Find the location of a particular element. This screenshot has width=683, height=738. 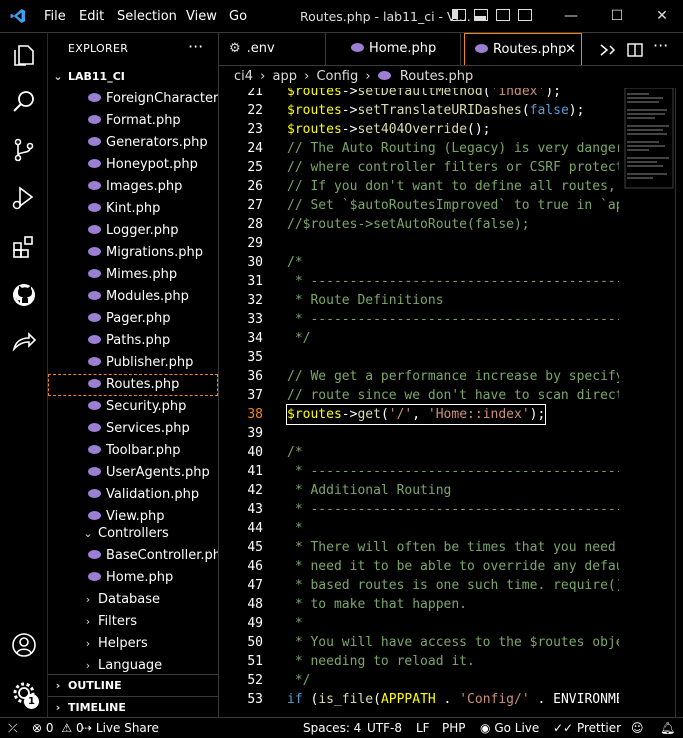

file-home: Home.php is located at coordinates (133, 578).